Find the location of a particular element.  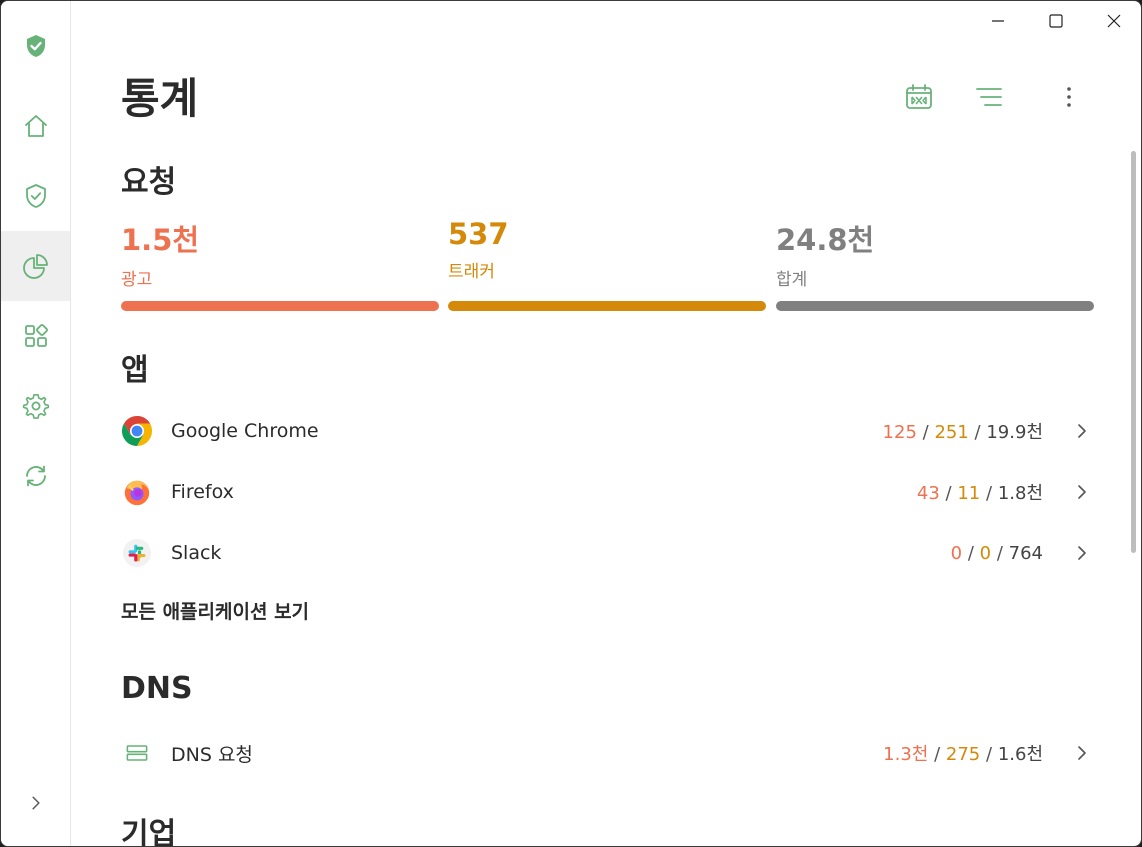

server-icon is located at coordinates (137, 753).